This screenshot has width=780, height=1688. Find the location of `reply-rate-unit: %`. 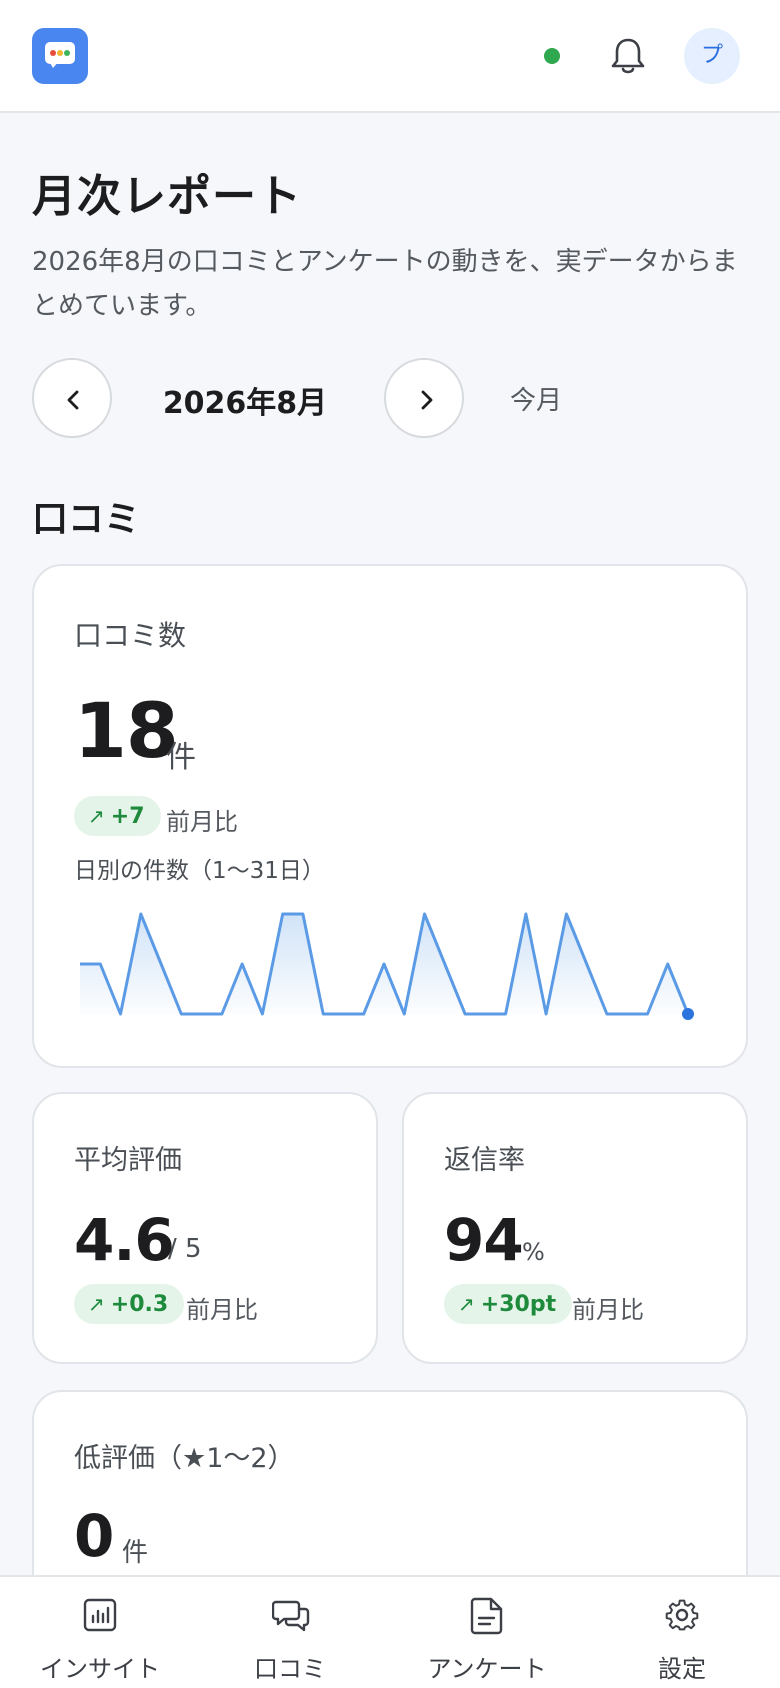

reply-rate-unit: % is located at coordinates (533, 1252).